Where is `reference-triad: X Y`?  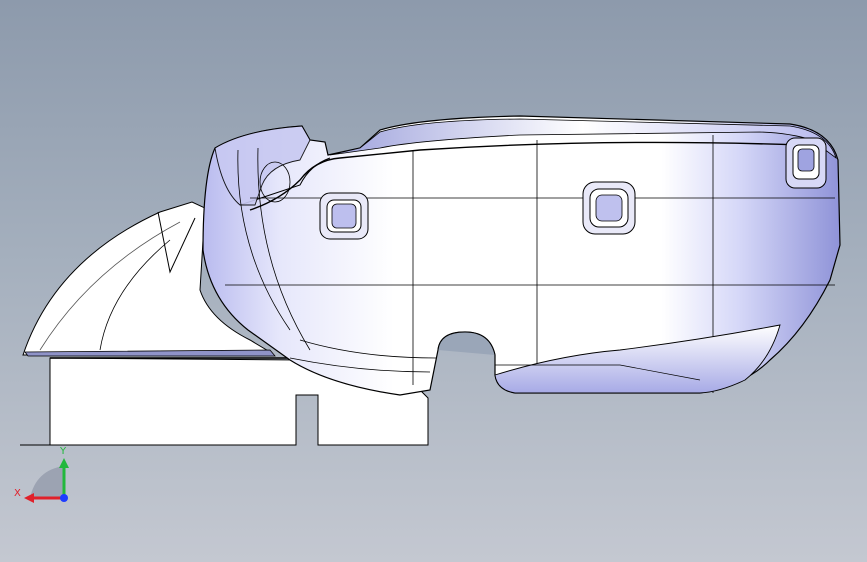
reference-triad: X Y is located at coordinates (45, 475).